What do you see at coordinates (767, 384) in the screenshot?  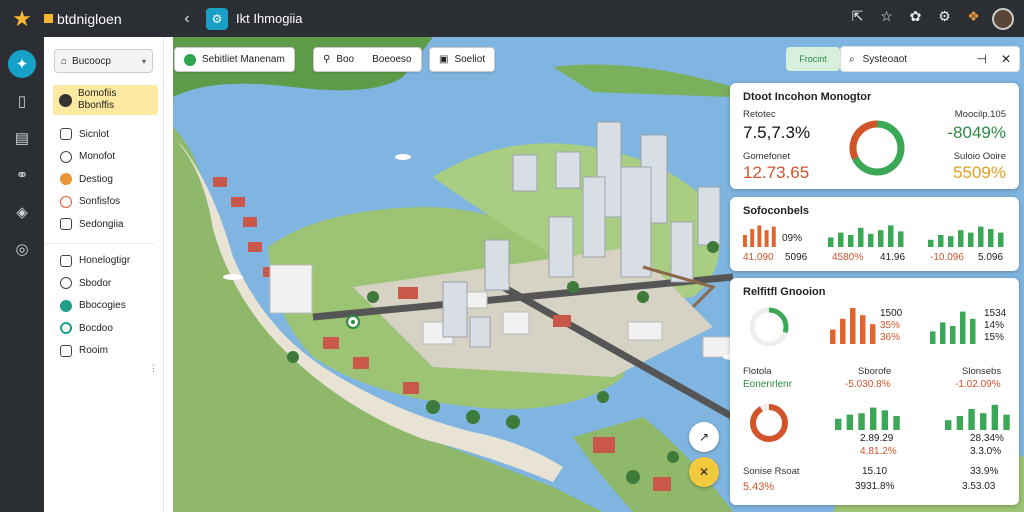 I see `region-label-green: Eonenrlenr` at bounding box center [767, 384].